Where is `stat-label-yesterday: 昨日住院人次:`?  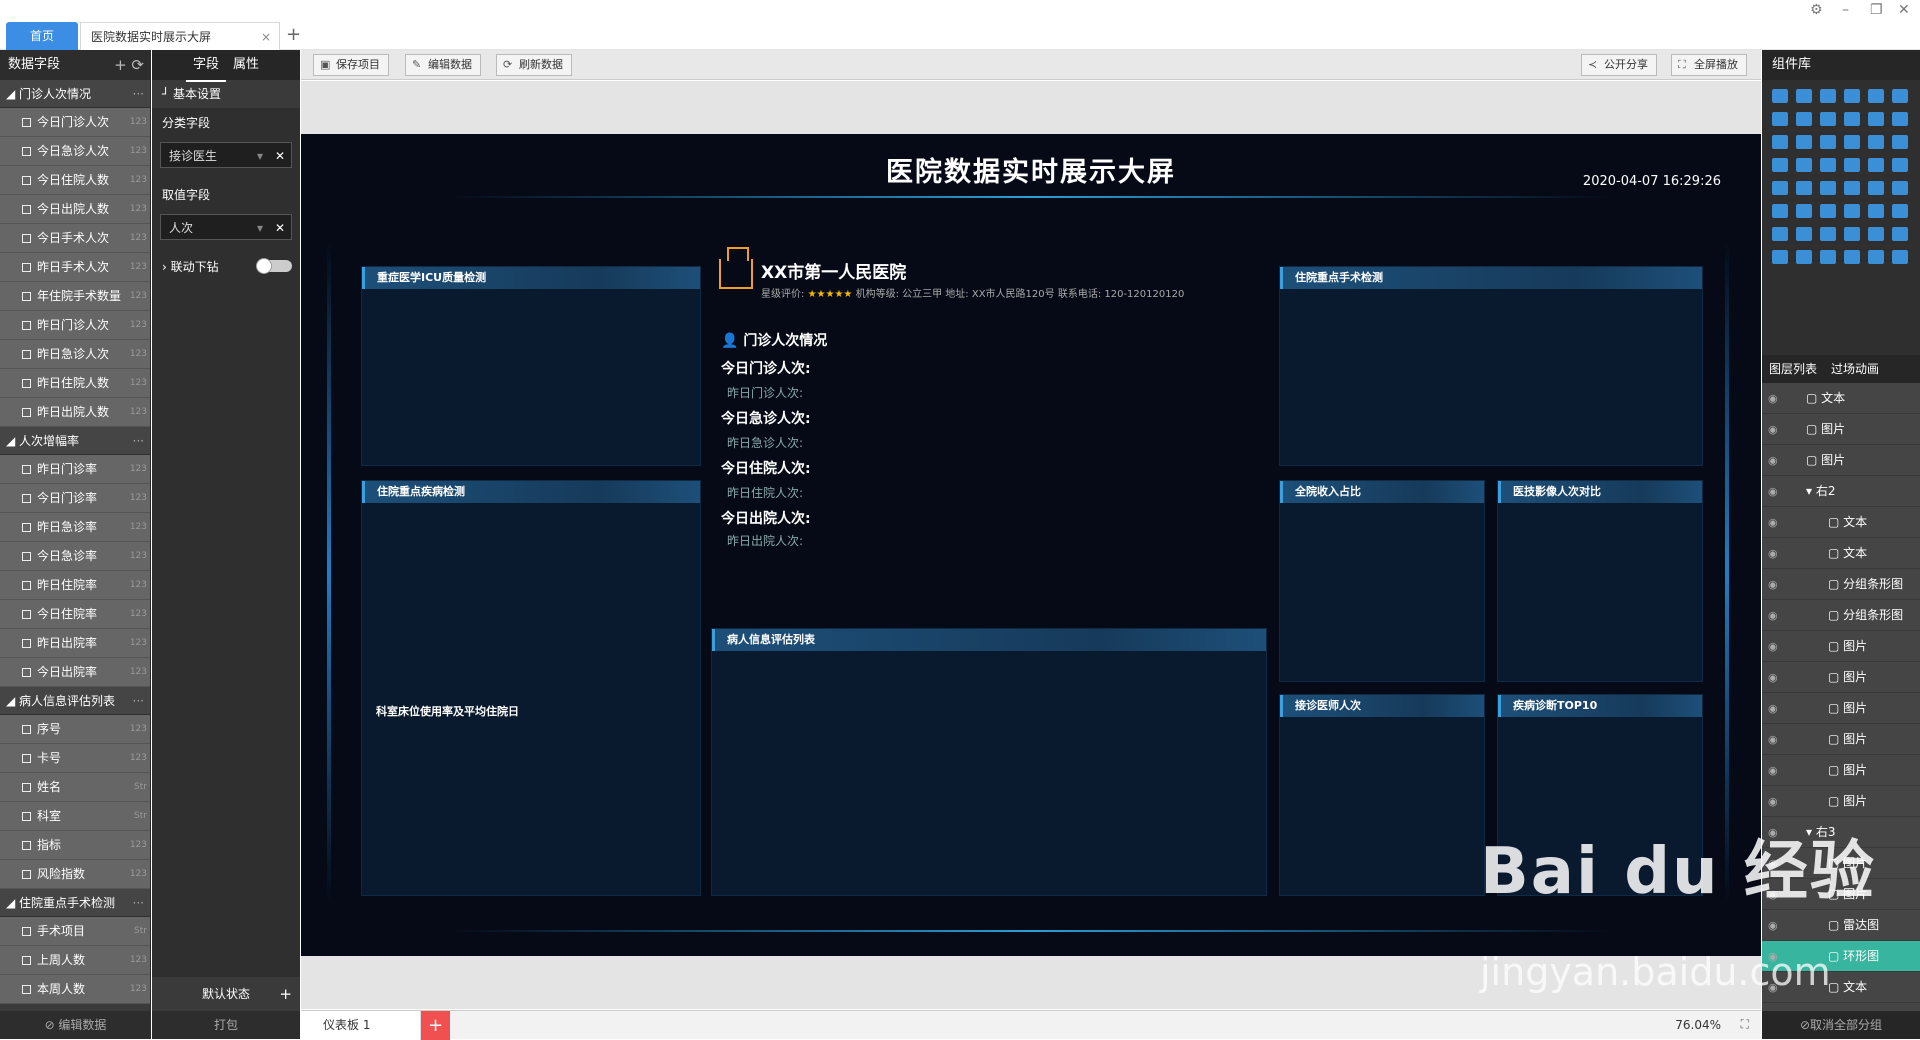
stat-label-yesterday: 昨日住院人次: is located at coordinates (765, 492).